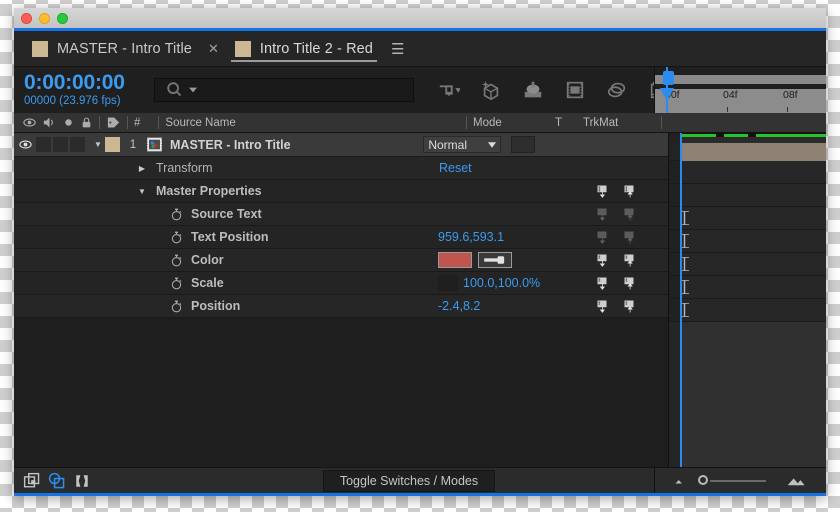 The image size is (840, 512). Describe the element at coordinates (341, 191) in the screenshot. I see `table-row: ▼ Master Properties` at that location.